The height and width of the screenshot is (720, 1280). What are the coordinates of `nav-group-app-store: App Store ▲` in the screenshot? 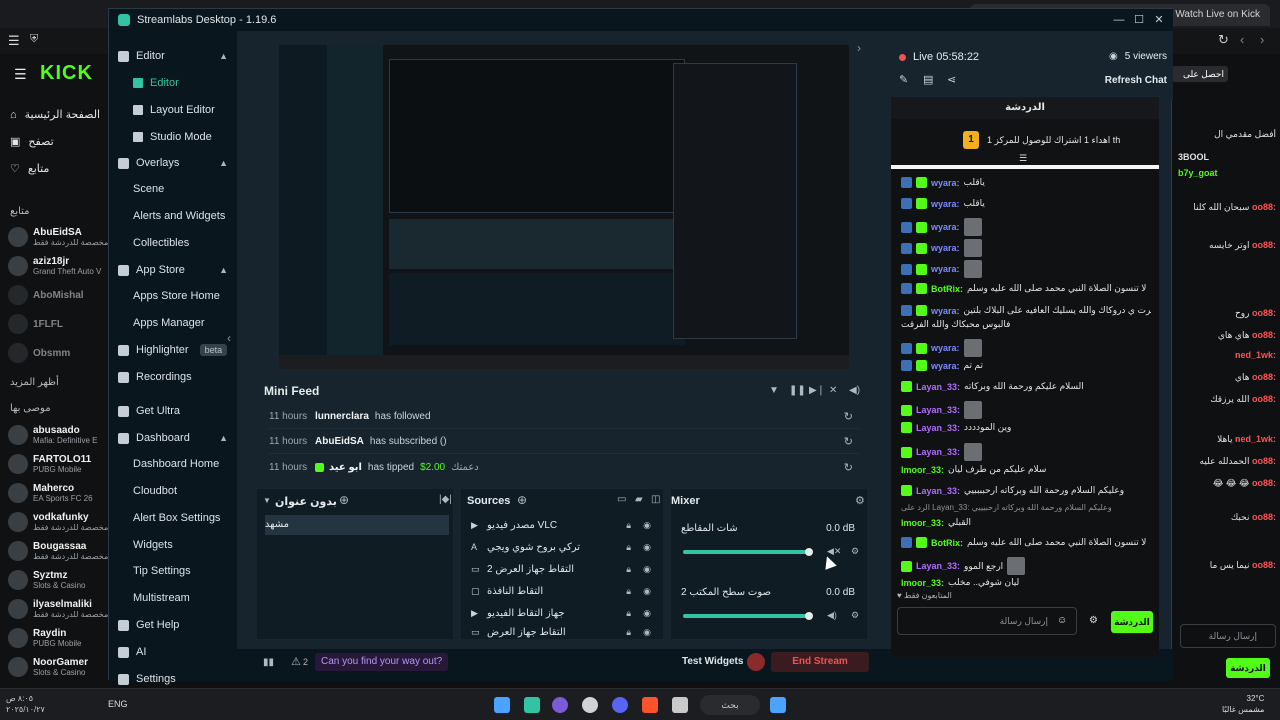 It's located at (175, 270).